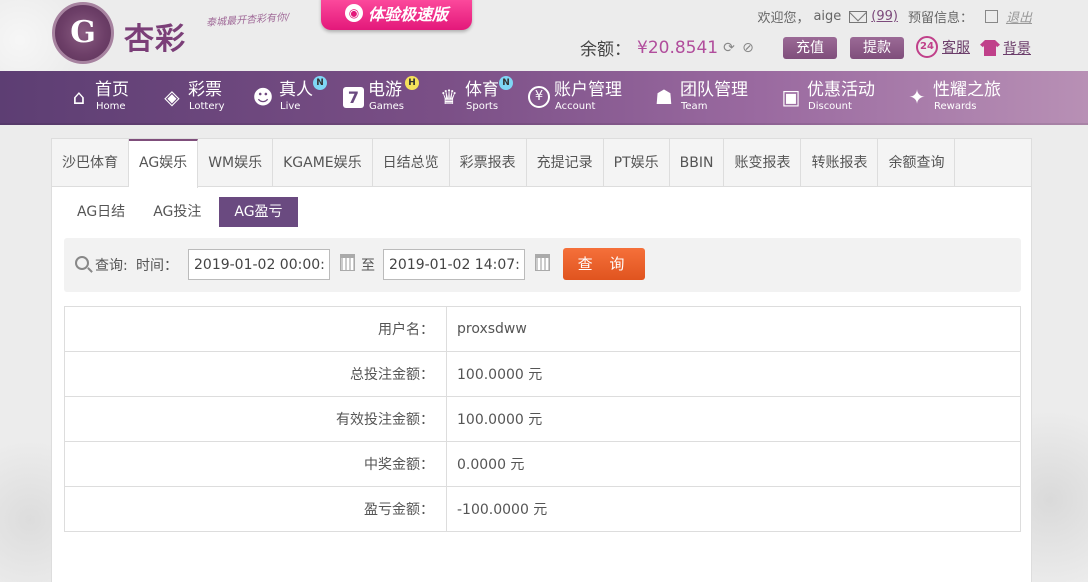  What do you see at coordinates (884, 16) in the screenshot?
I see `mail-count-link: (99)` at bounding box center [884, 16].